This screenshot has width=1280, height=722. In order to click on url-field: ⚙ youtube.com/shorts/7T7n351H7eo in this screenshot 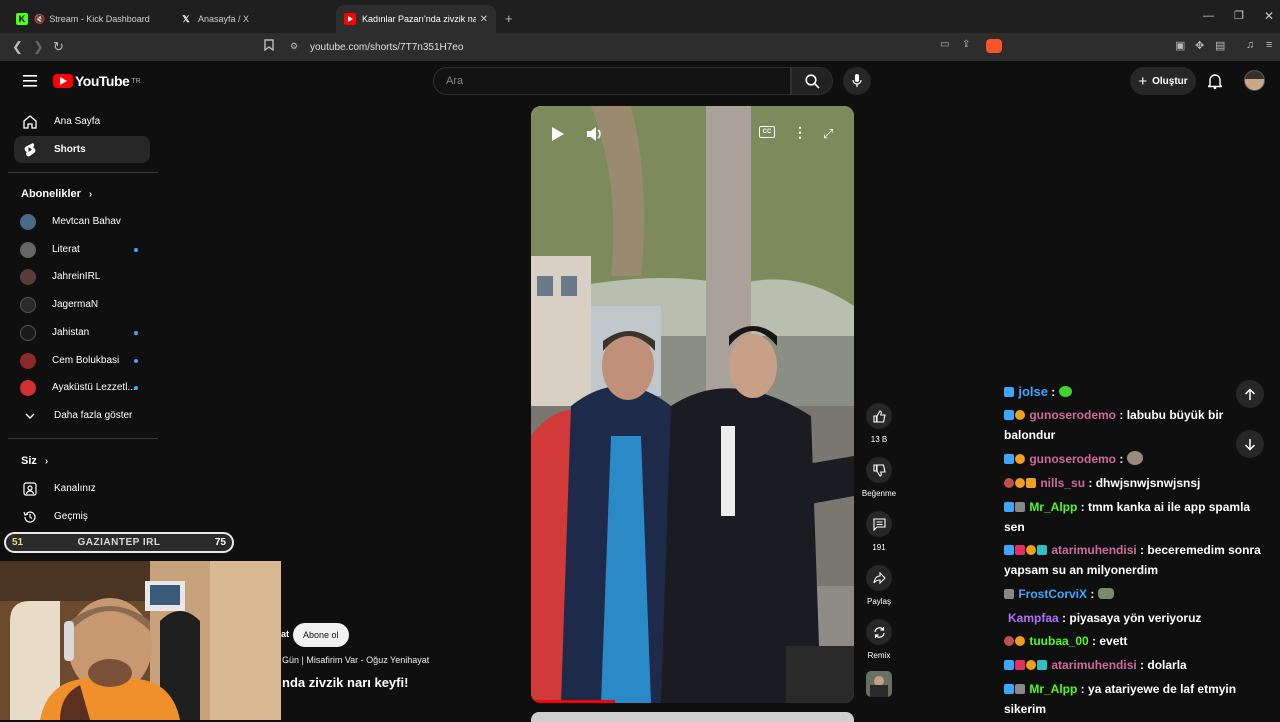, I will do `click(652, 47)`.